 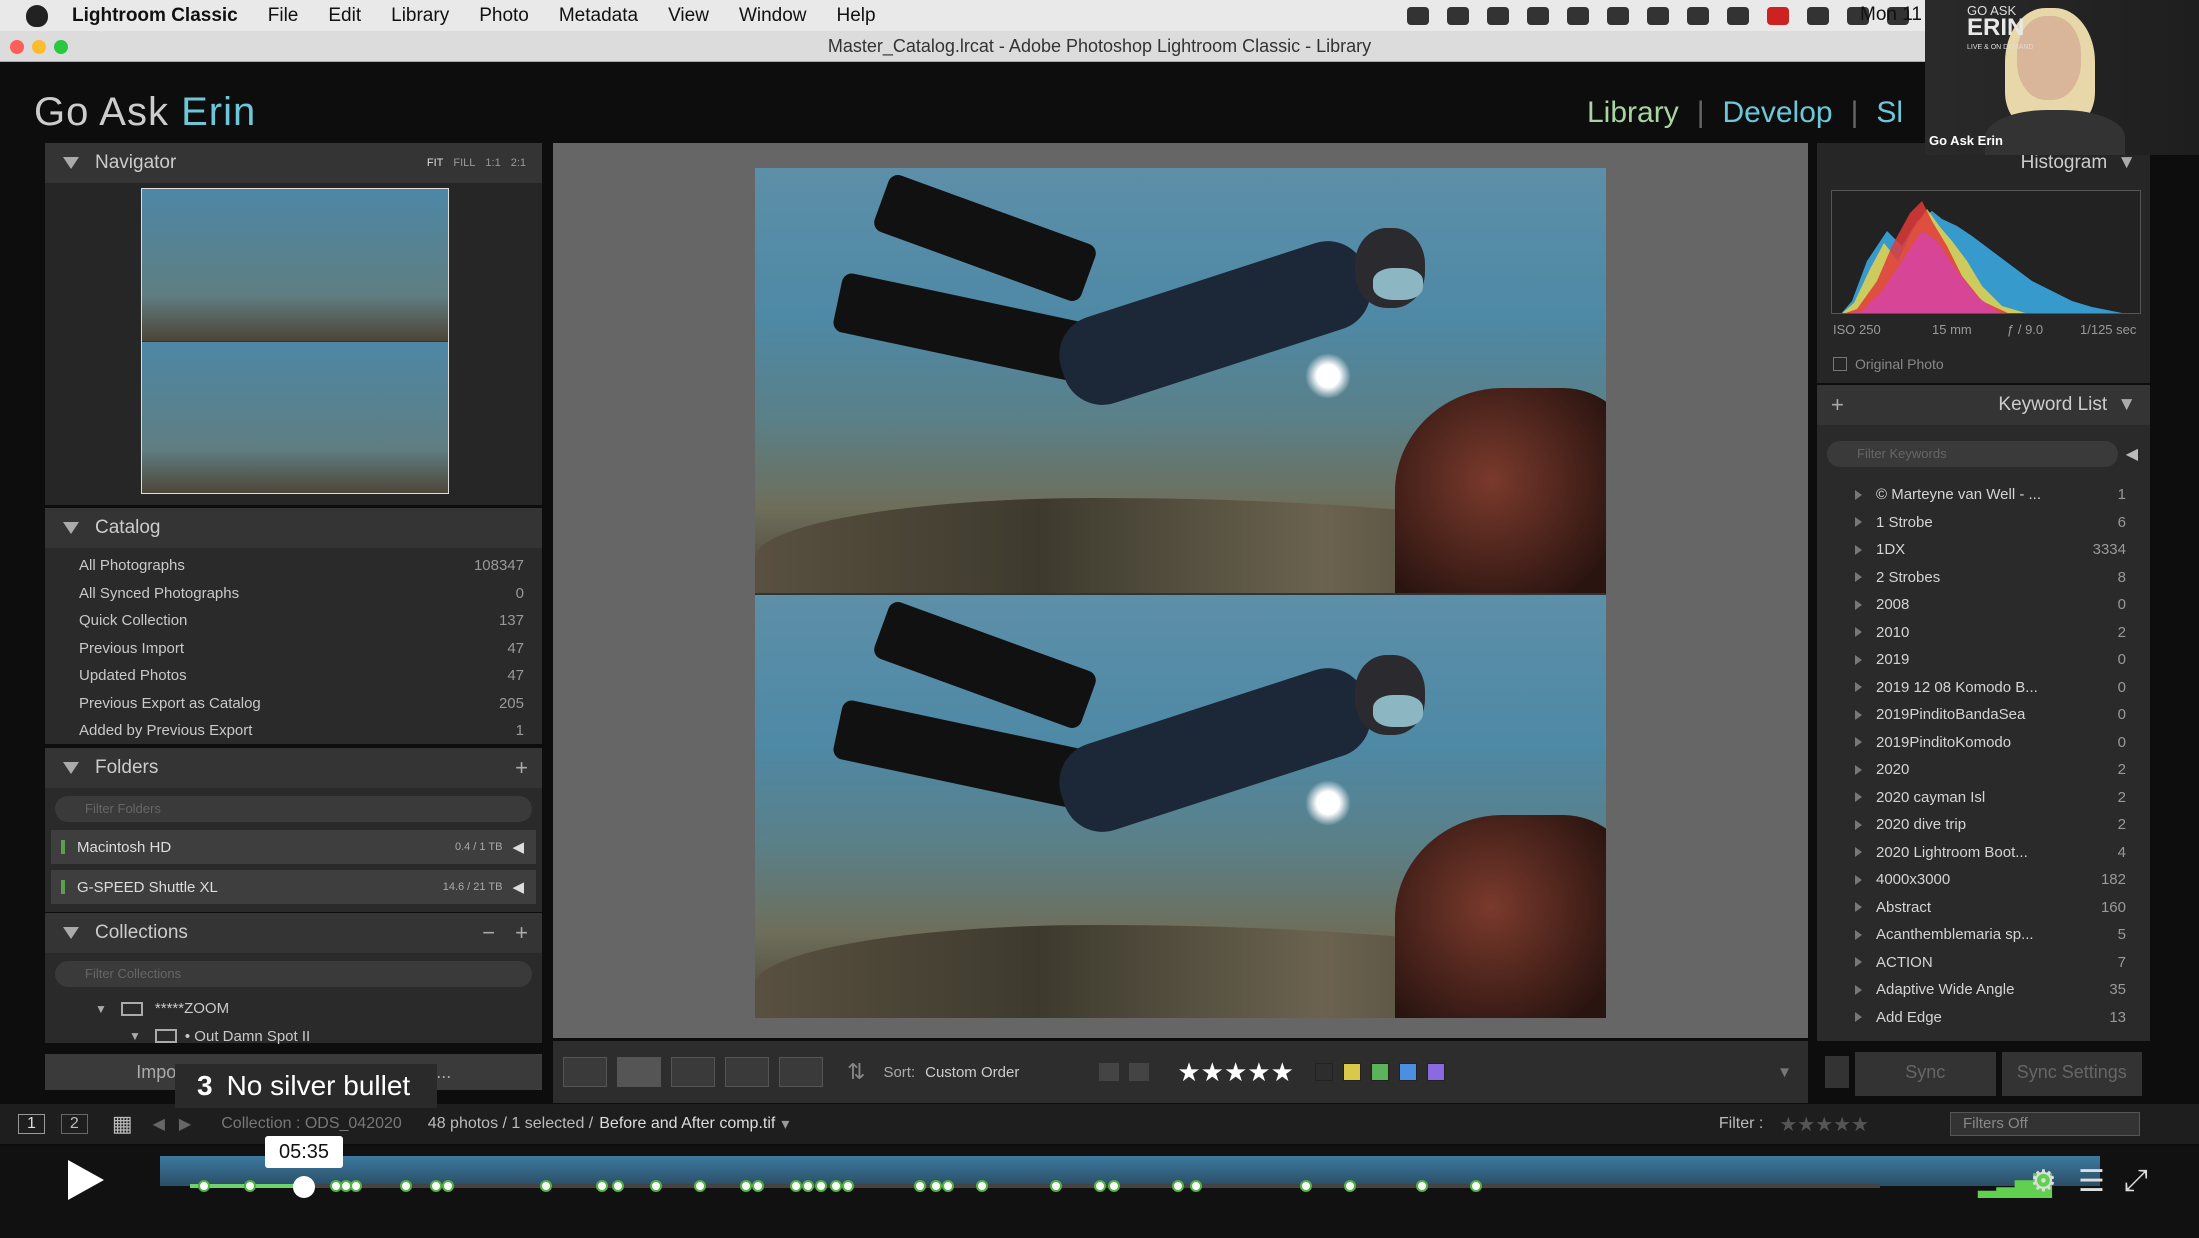 I want to click on original-photo-checkbox: Original Photo, so click(x=1888, y=364).